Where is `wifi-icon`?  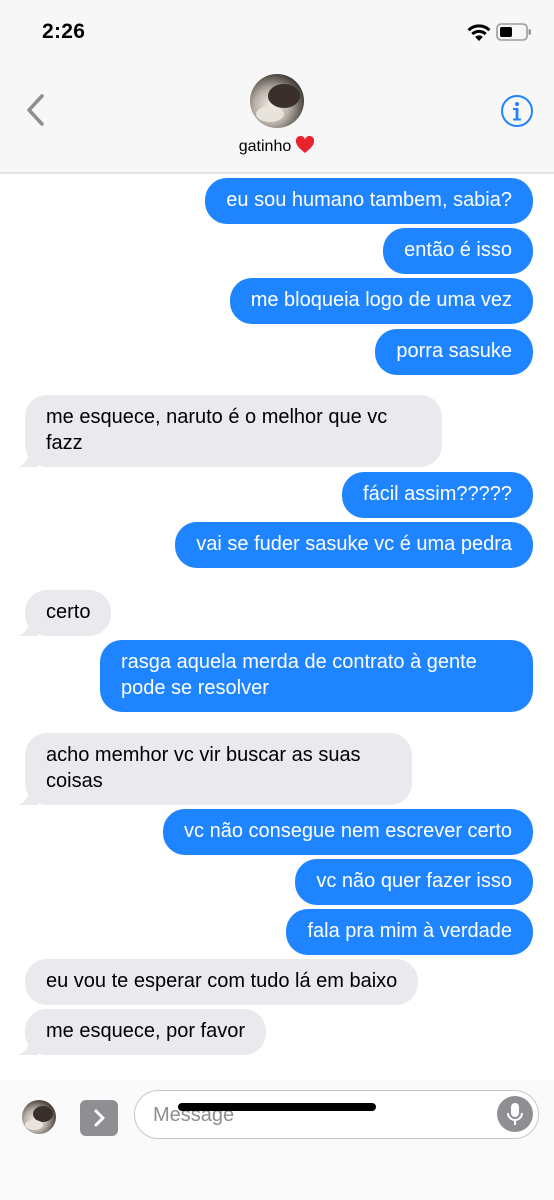
wifi-icon is located at coordinates (479, 32).